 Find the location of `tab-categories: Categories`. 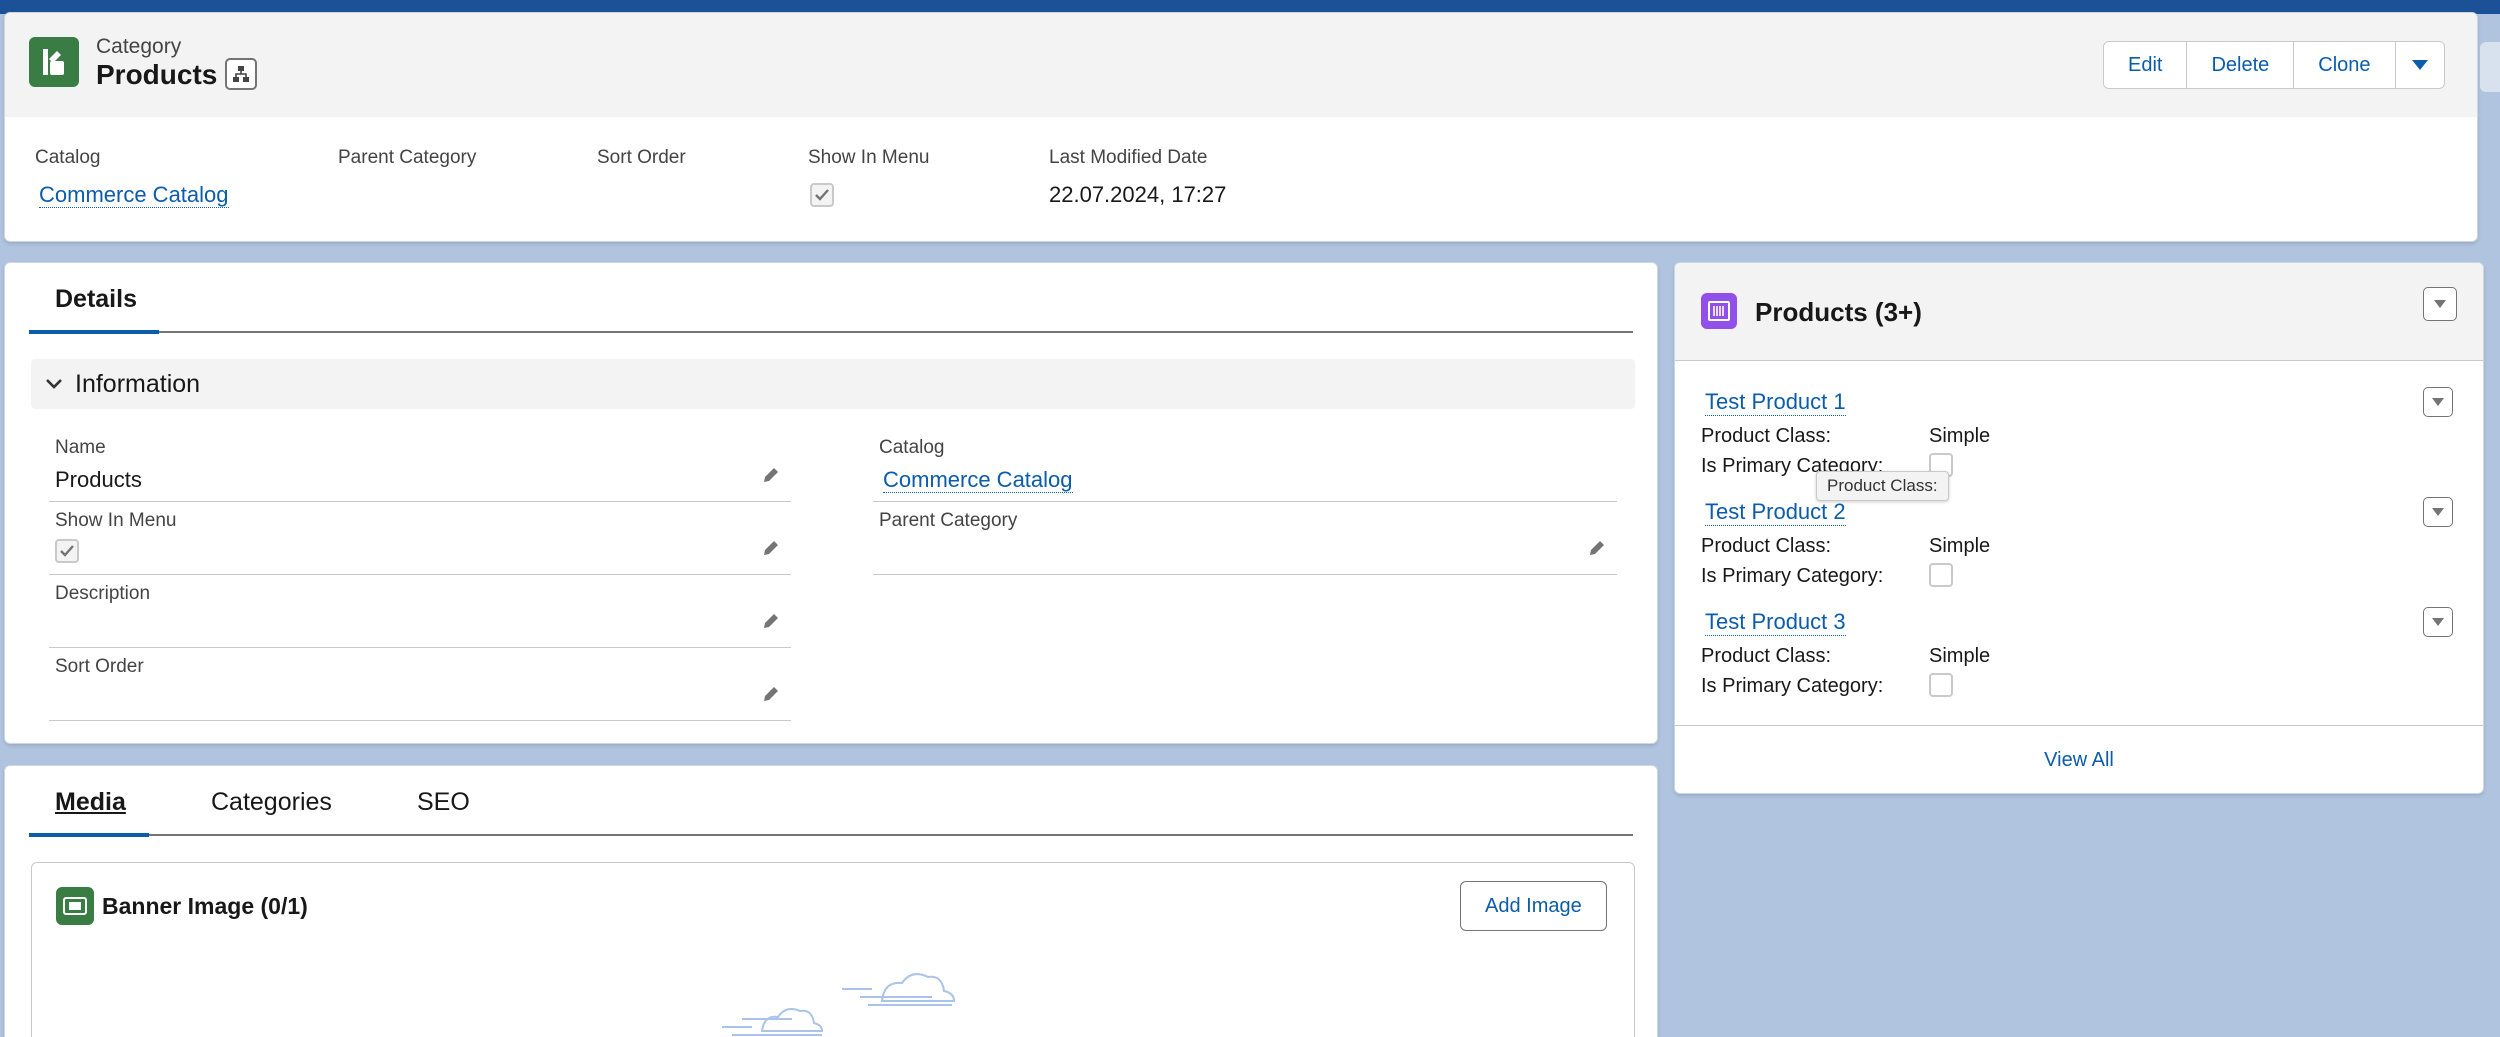

tab-categories: Categories is located at coordinates (271, 802).